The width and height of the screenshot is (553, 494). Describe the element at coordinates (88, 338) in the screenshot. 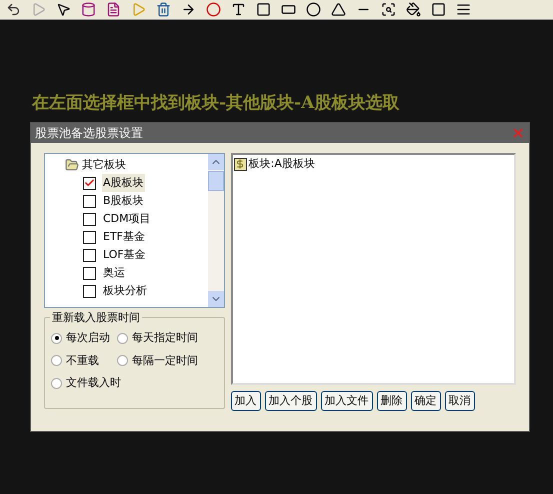

I see `radio-label: 每次启动` at that location.